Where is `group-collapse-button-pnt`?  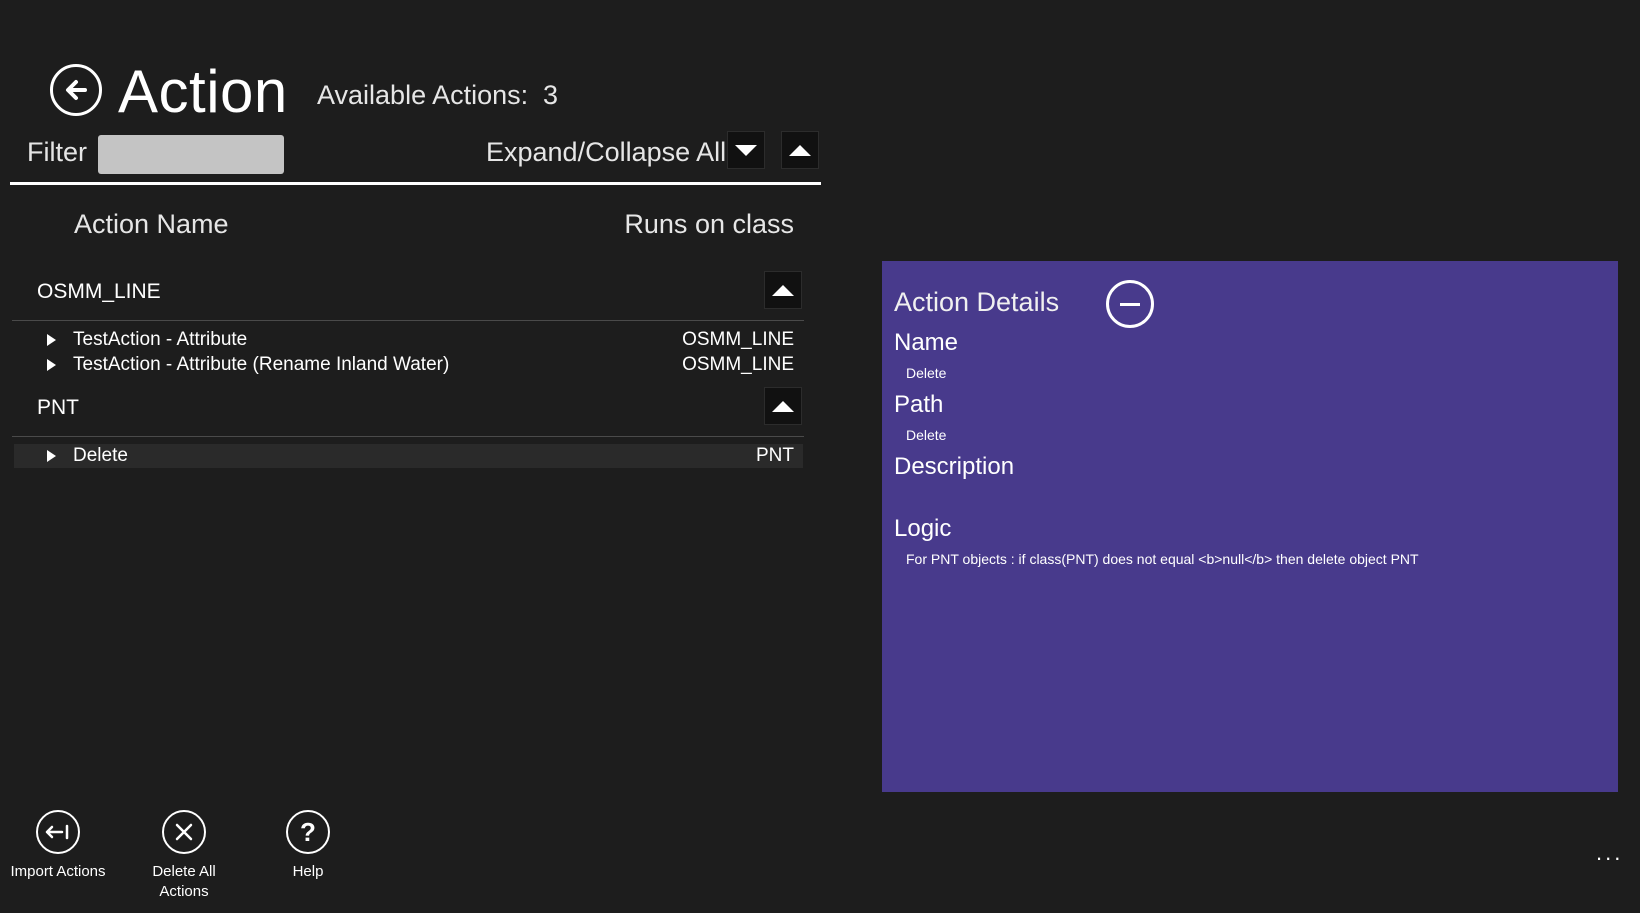 group-collapse-button-pnt is located at coordinates (783, 406).